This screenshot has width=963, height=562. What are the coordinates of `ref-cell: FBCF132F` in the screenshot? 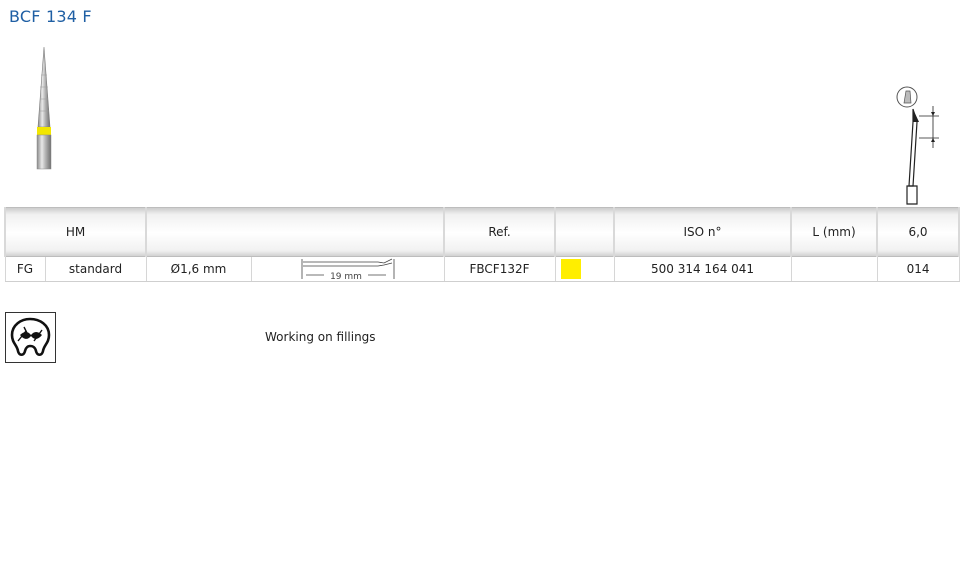 It's located at (499, 269).